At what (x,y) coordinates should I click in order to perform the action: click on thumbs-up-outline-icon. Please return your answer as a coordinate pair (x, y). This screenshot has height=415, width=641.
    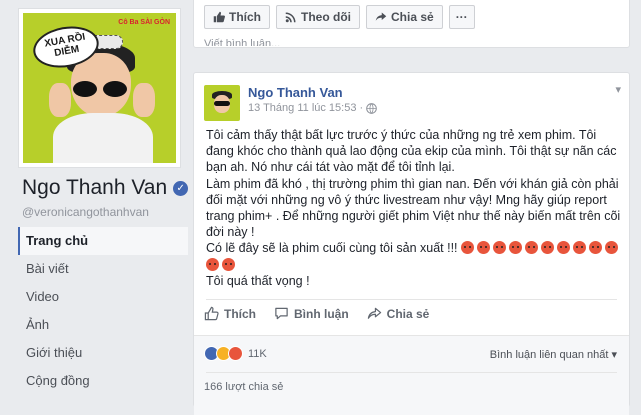
    Looking at the image, I should click on (211, 313).